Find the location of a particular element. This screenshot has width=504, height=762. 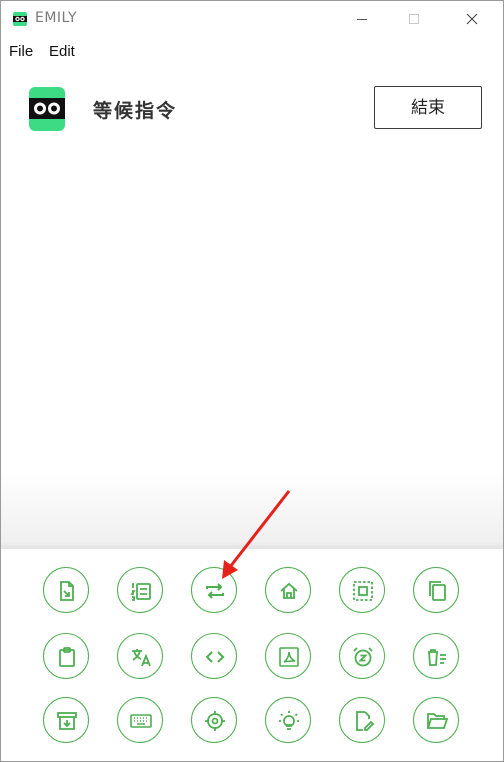

select-all-icon is located at coordinates (363, 591).